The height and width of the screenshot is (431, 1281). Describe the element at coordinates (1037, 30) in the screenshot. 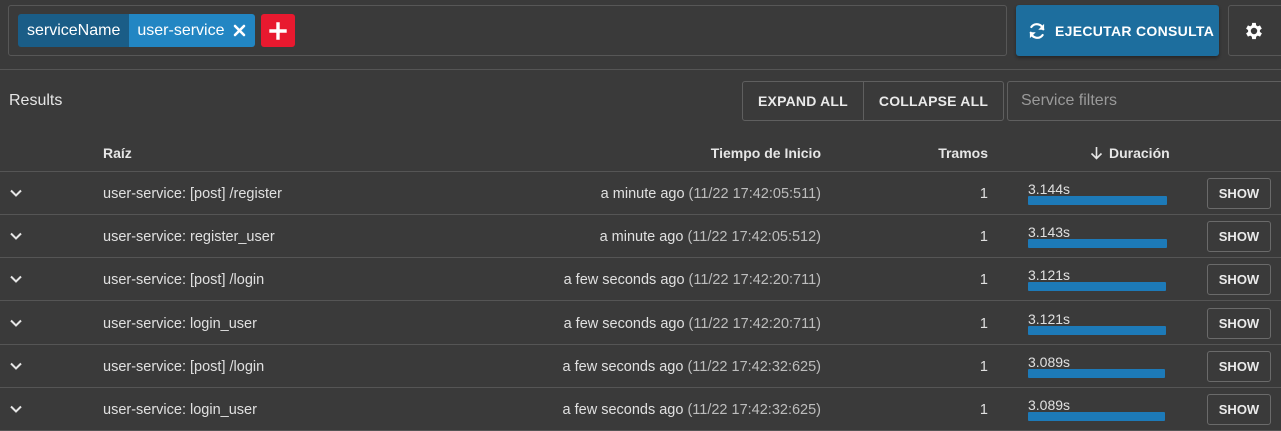

I see `refresh-icon` at that location.